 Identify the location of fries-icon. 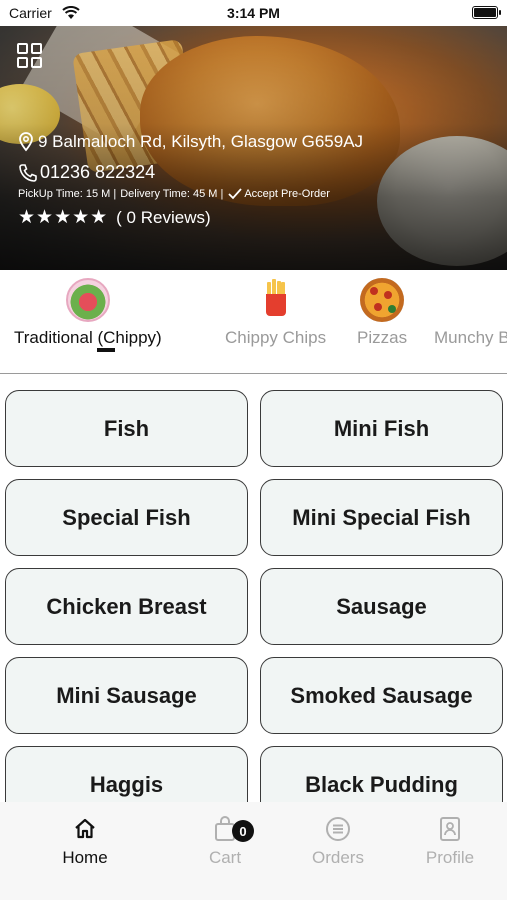
(276, 300).